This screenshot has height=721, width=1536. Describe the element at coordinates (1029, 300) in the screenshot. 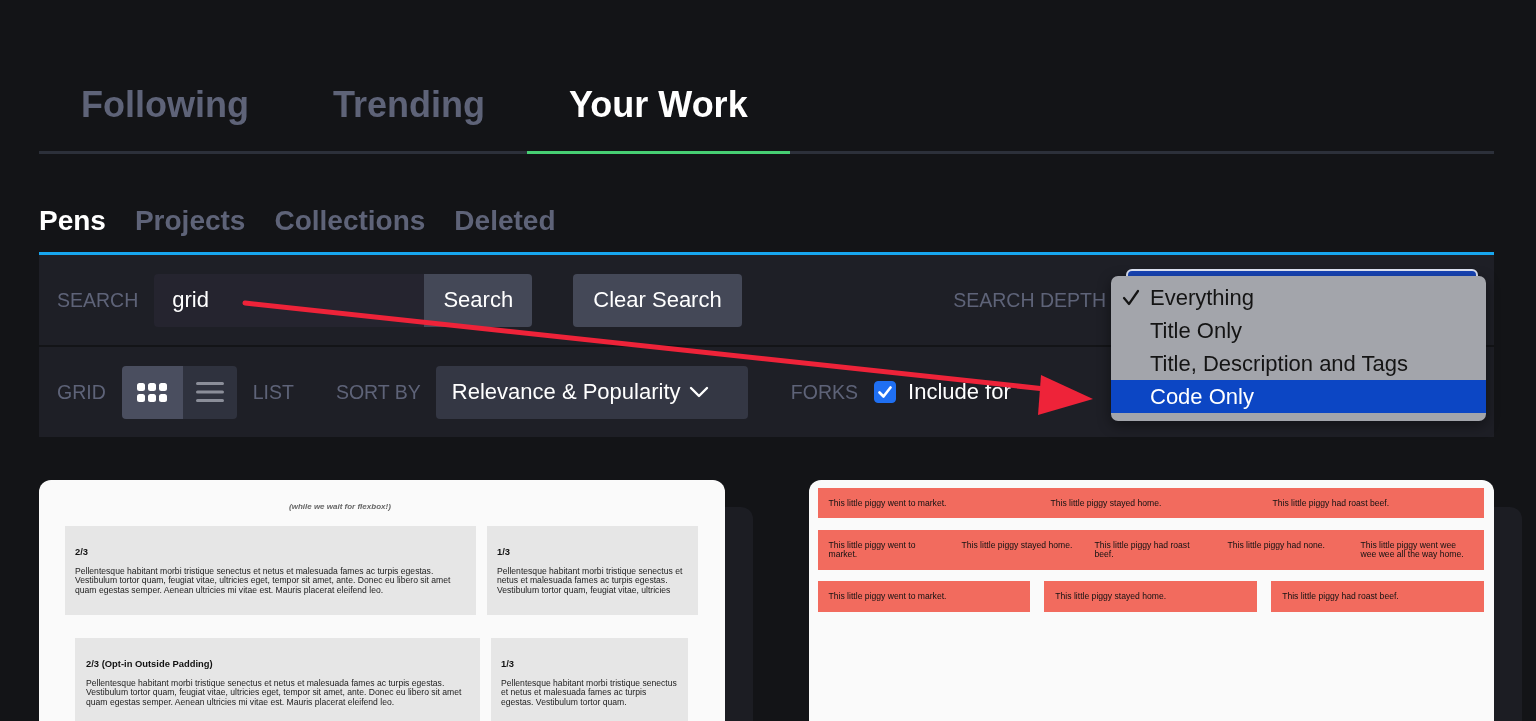

I see `search-depth-label: SEARCH DEPTH` at that location.